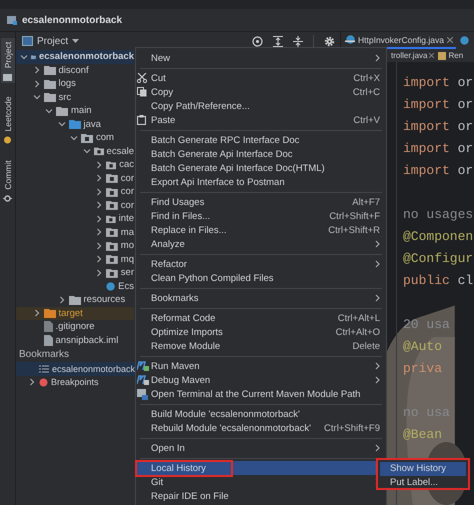  I want to click on menu-item: Clean Python Compiled Files, so click(261, 278).